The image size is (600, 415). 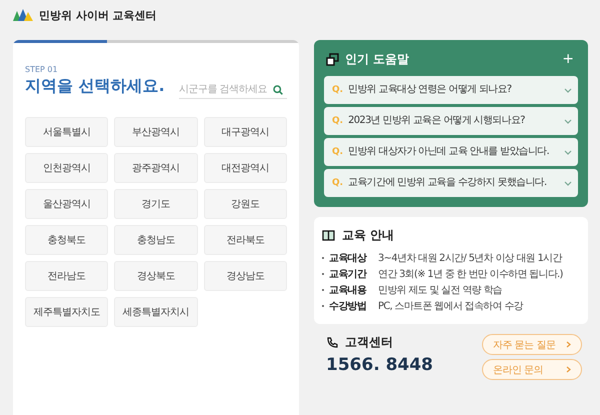 What do you see at coordinates (369, 342) in the screenshot?
I see `support-title: 고객센터` at bounding box center [369, 342].